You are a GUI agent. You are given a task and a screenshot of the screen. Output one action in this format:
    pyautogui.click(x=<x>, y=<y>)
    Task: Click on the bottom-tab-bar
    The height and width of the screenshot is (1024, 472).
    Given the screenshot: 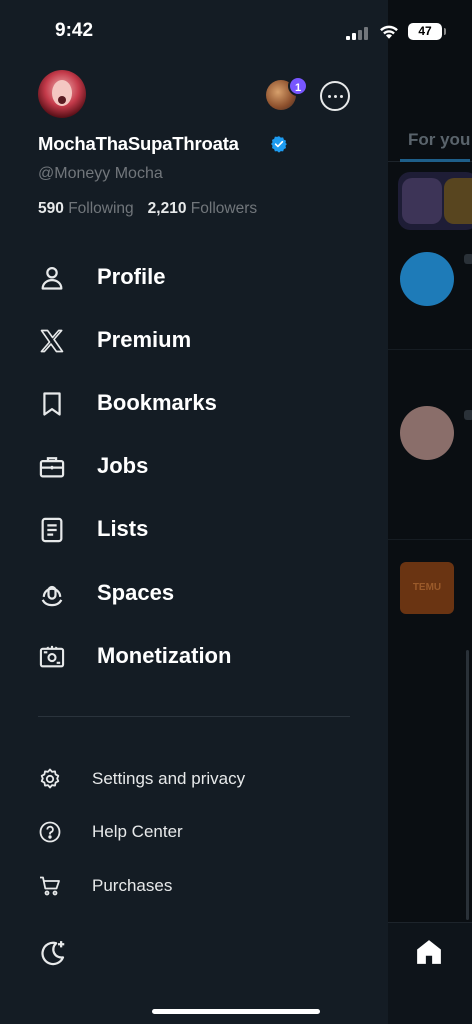 What is the action you would take?
    pyautogui.click(x=430, y=973)
    